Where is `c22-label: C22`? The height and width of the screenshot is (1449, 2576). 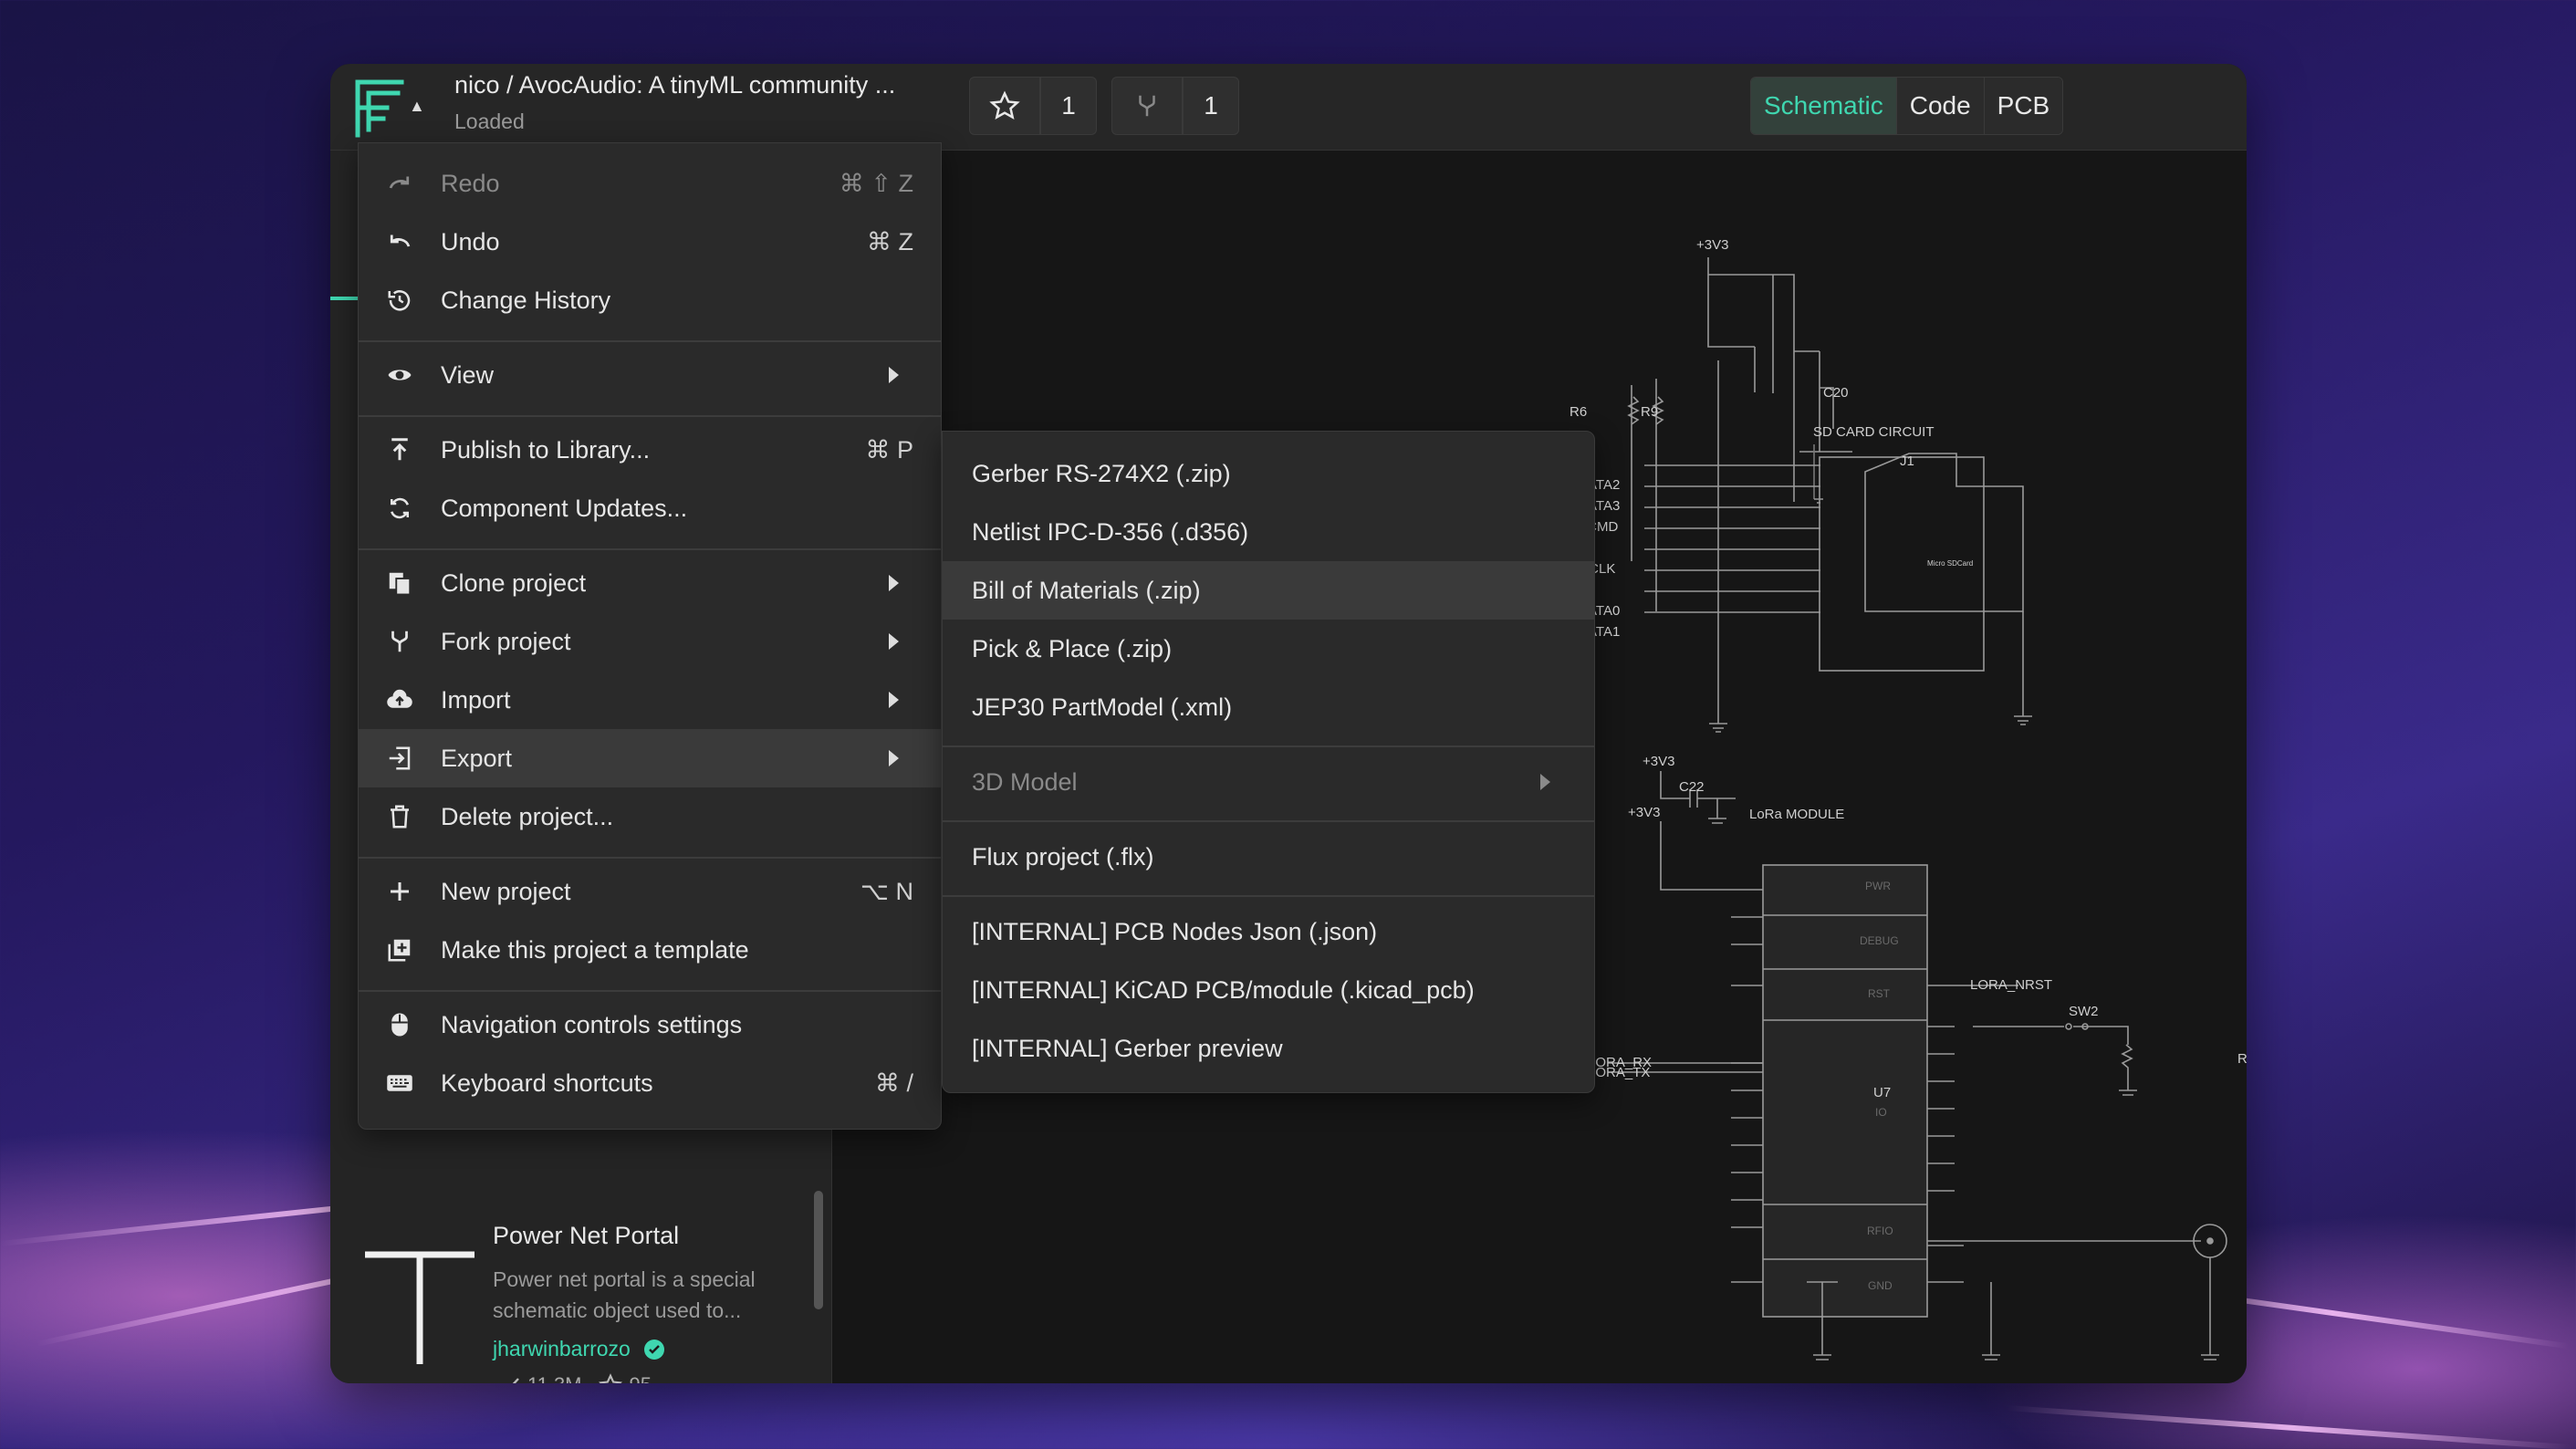
c22-label: C22 is located at coordinates (1692, 787).